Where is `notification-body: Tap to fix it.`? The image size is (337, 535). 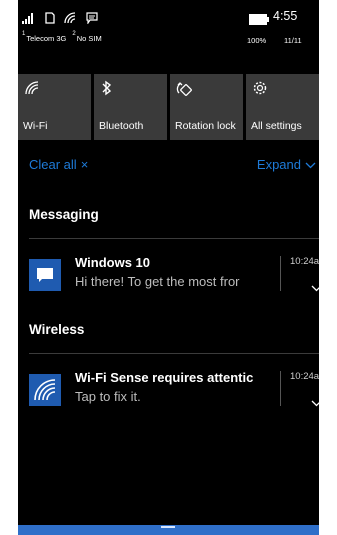
notification-body: Tap to fix it. is located at coordinates (108, 396).